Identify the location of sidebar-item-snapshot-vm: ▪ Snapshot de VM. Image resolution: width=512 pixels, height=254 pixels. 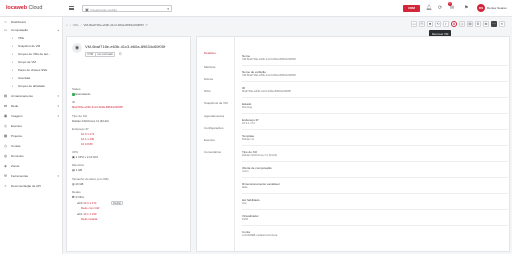
(31, 46).